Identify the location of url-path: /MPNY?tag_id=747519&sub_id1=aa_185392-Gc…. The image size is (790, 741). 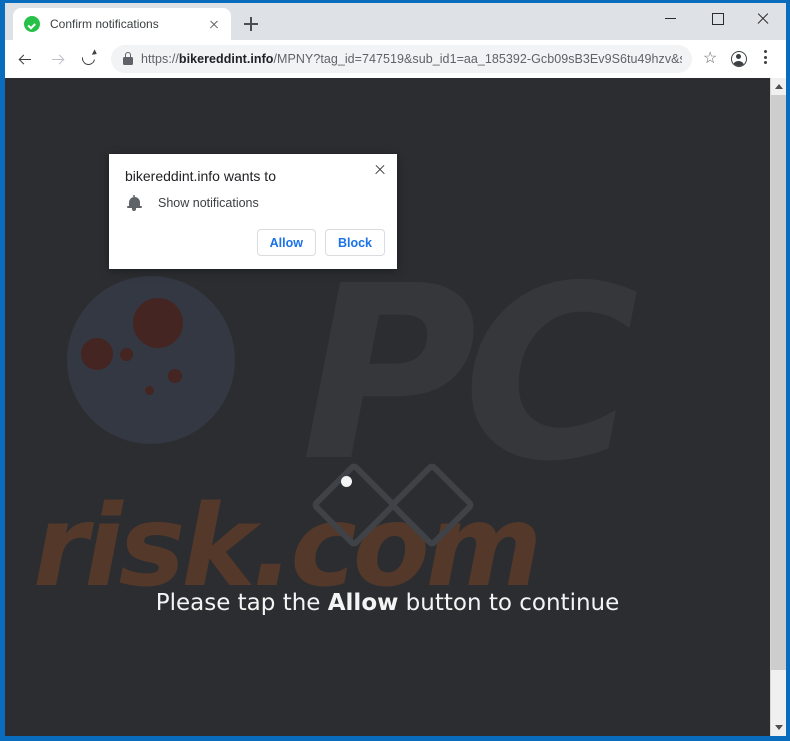
(477, 59).